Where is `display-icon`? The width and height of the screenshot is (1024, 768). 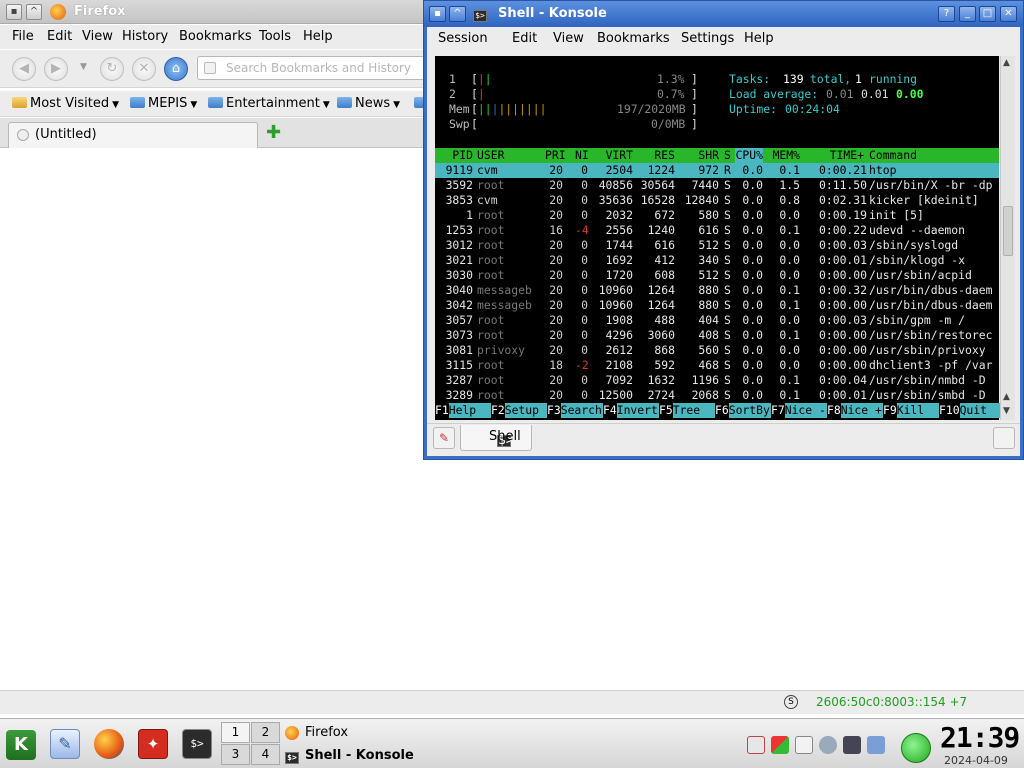
display-icon is located at coordinates (876, 745).